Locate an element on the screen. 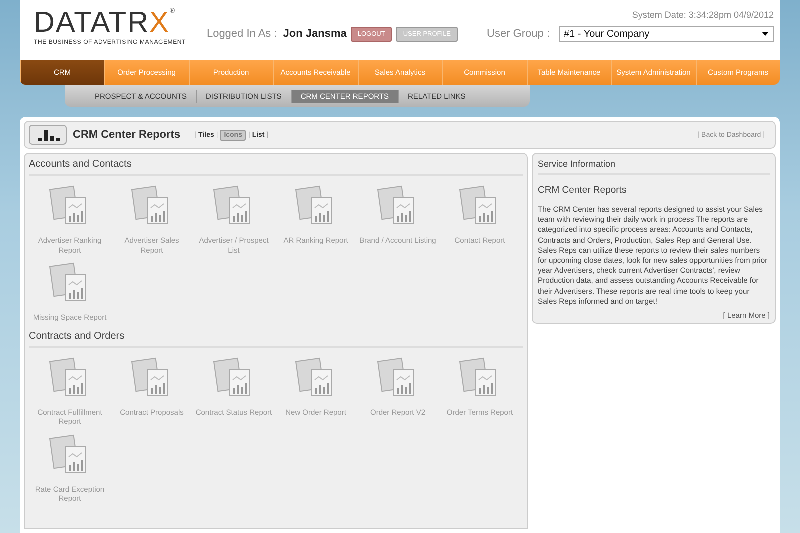  info-heading: CRM Center Reports is located at coordinates (583, 190).